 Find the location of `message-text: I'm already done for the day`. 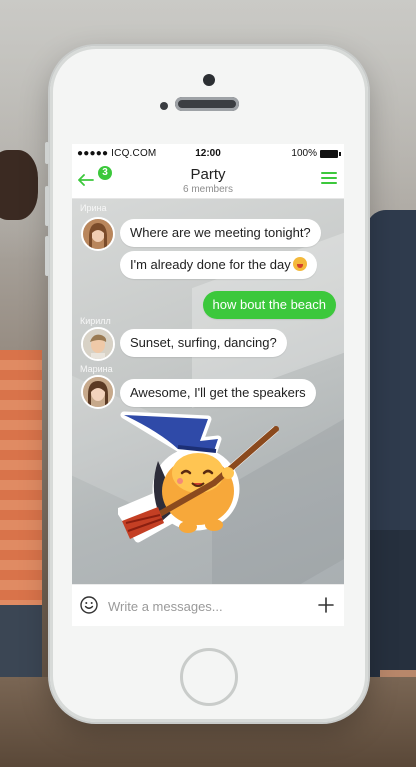

message-text: I'm already done for the day is located at coordinates (210, 264).